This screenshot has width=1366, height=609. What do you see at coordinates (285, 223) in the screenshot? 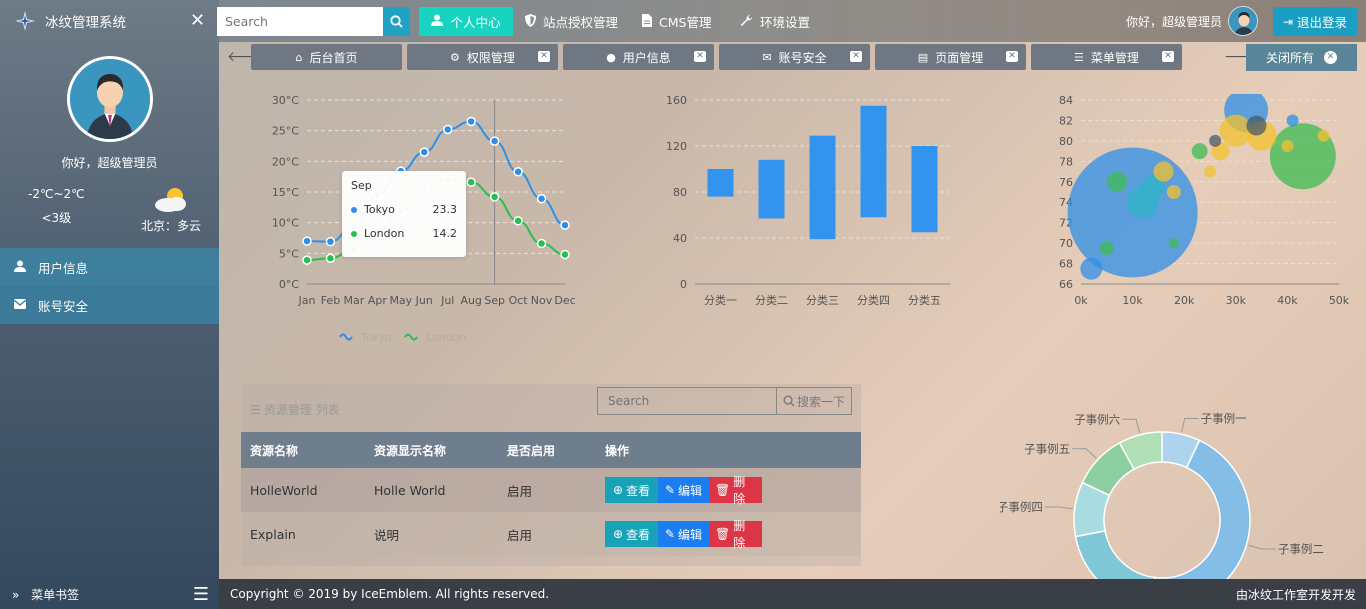
I see `y-tick-label: 10°C` at bounding box center [285, 223].